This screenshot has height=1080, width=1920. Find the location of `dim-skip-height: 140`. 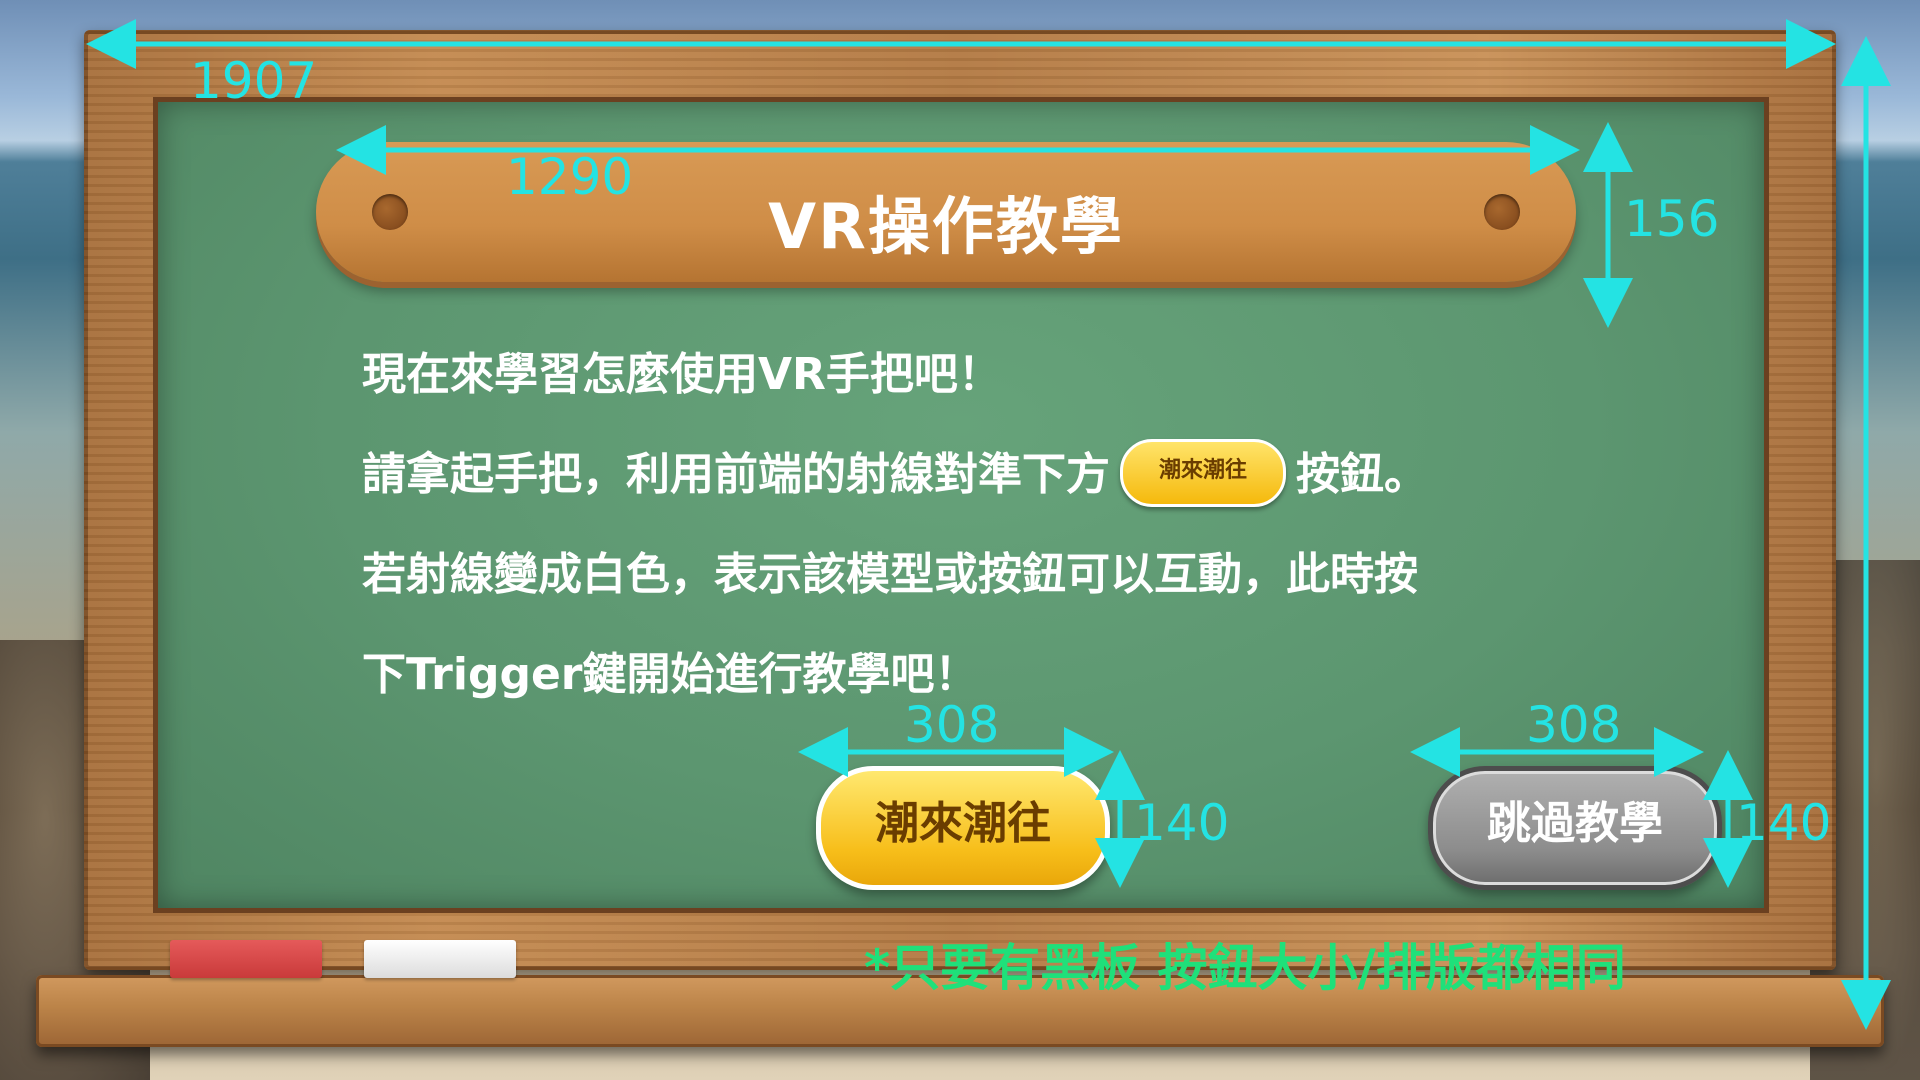

dim-skip-height: 140 is located at coordinates (1784, 823).